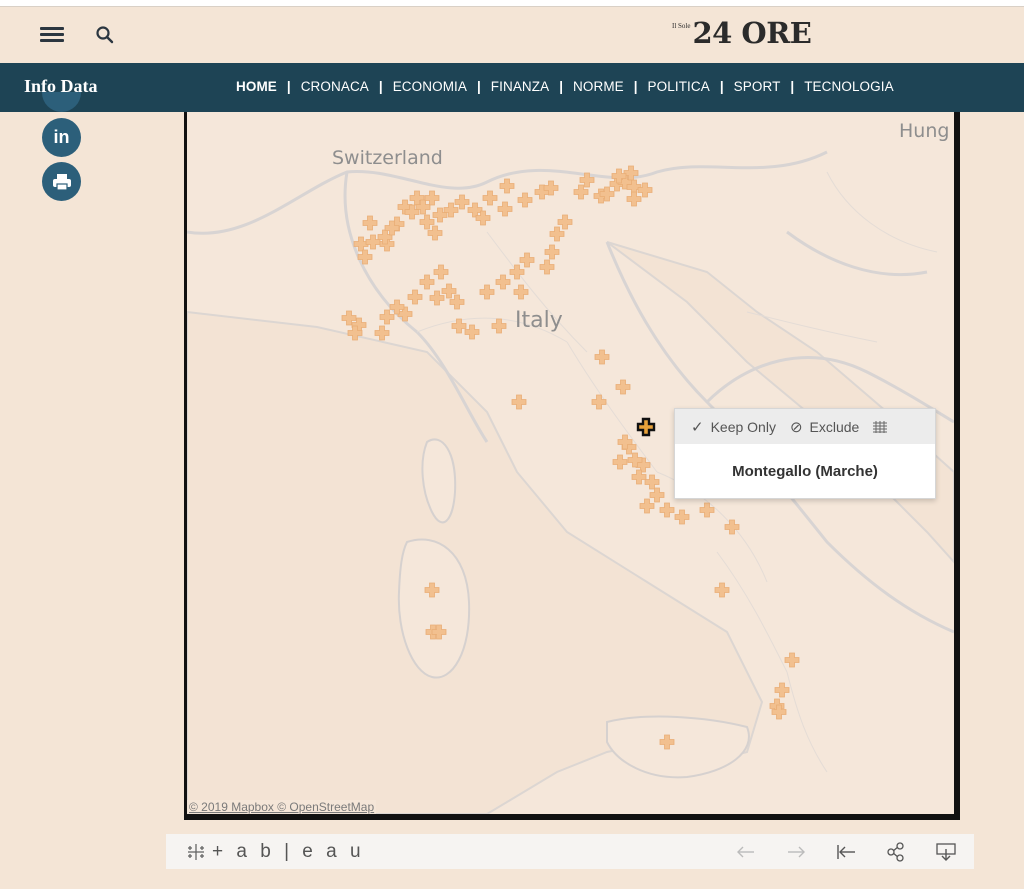 This screenshot has height=889, width=1024. I want to click on tableau-toolbar: + a b | e a u, so click(570, 851).